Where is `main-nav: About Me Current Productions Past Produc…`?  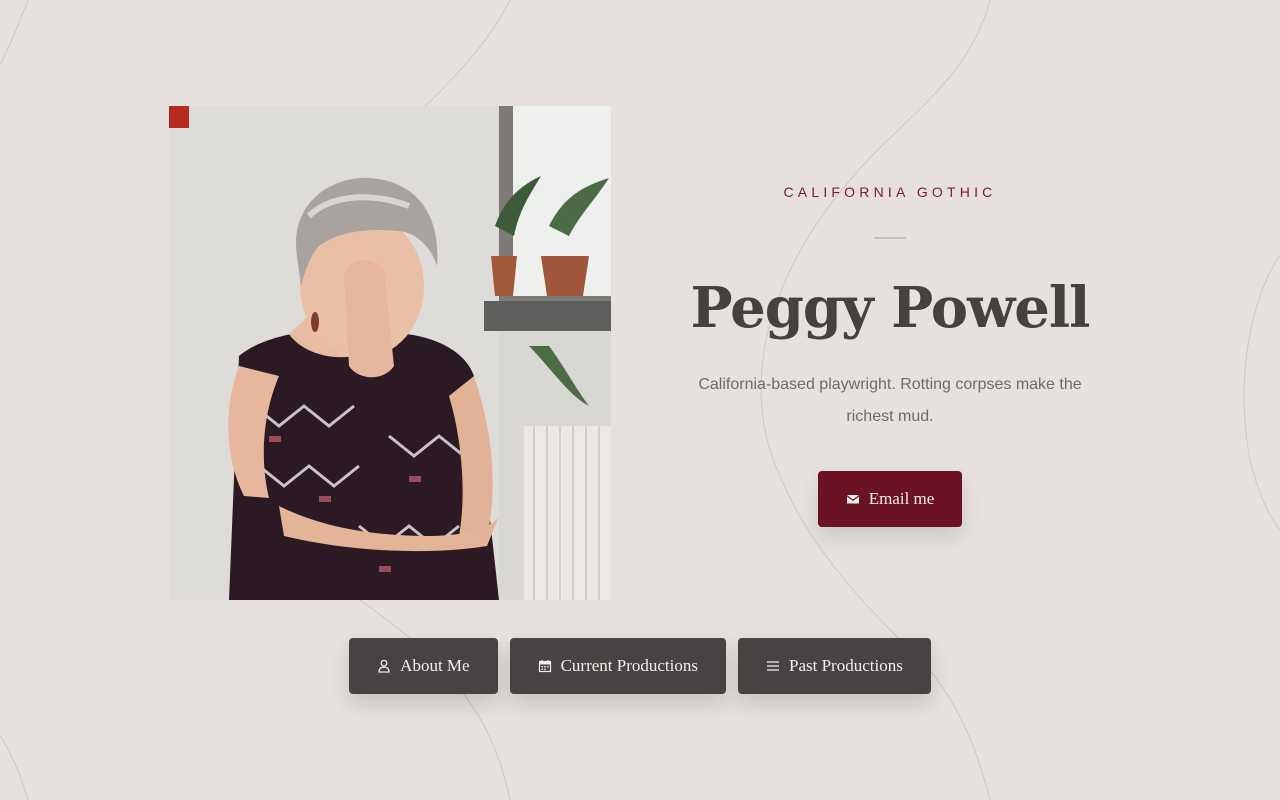 main-nav: About Me Current Productions Past Produc… is located at coordinates (640, 666).